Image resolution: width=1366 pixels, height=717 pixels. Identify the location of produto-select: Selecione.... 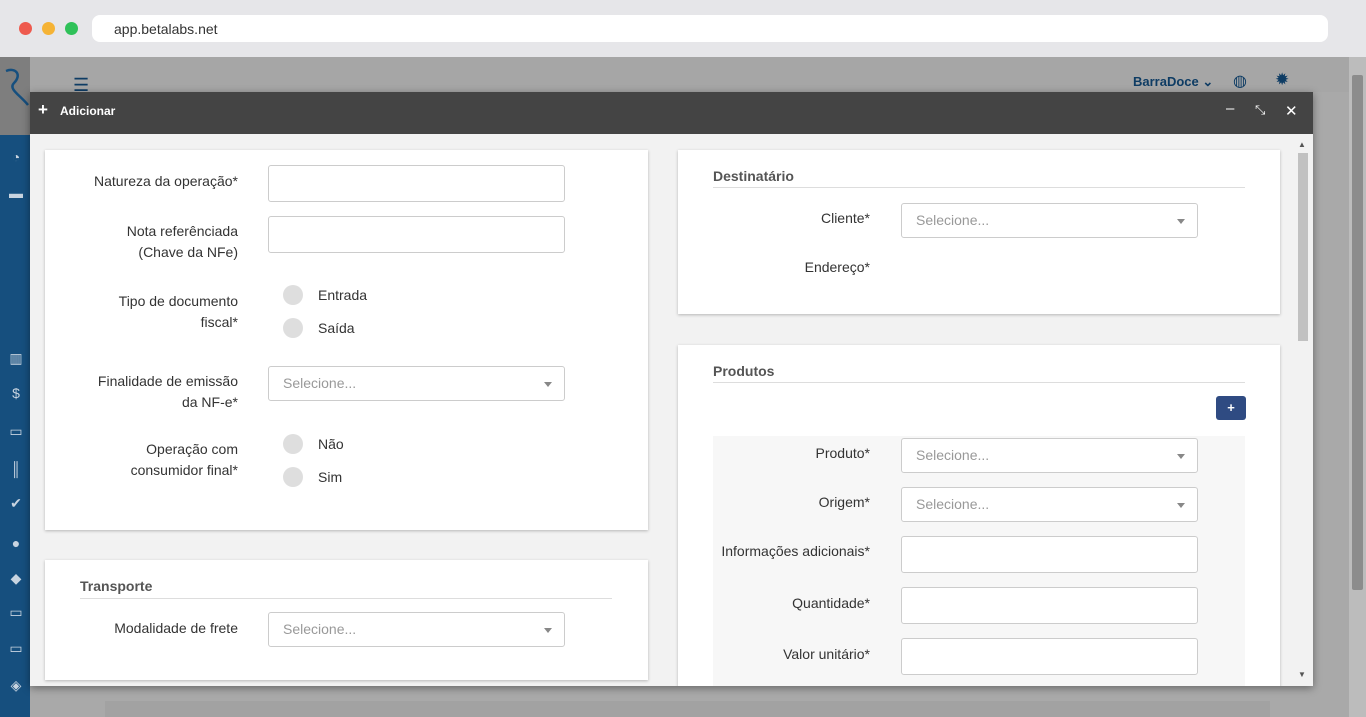
(1049, 455).